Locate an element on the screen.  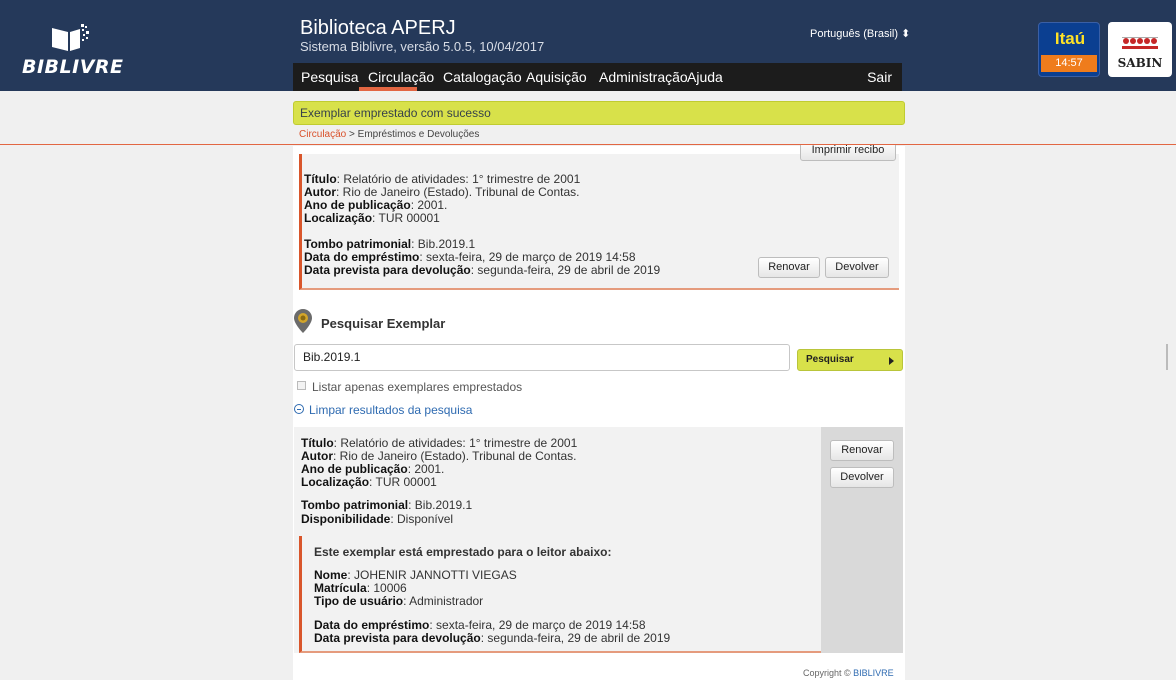
result-availability: Disponibilidade: Disponível is located at coordinates (377, 519).